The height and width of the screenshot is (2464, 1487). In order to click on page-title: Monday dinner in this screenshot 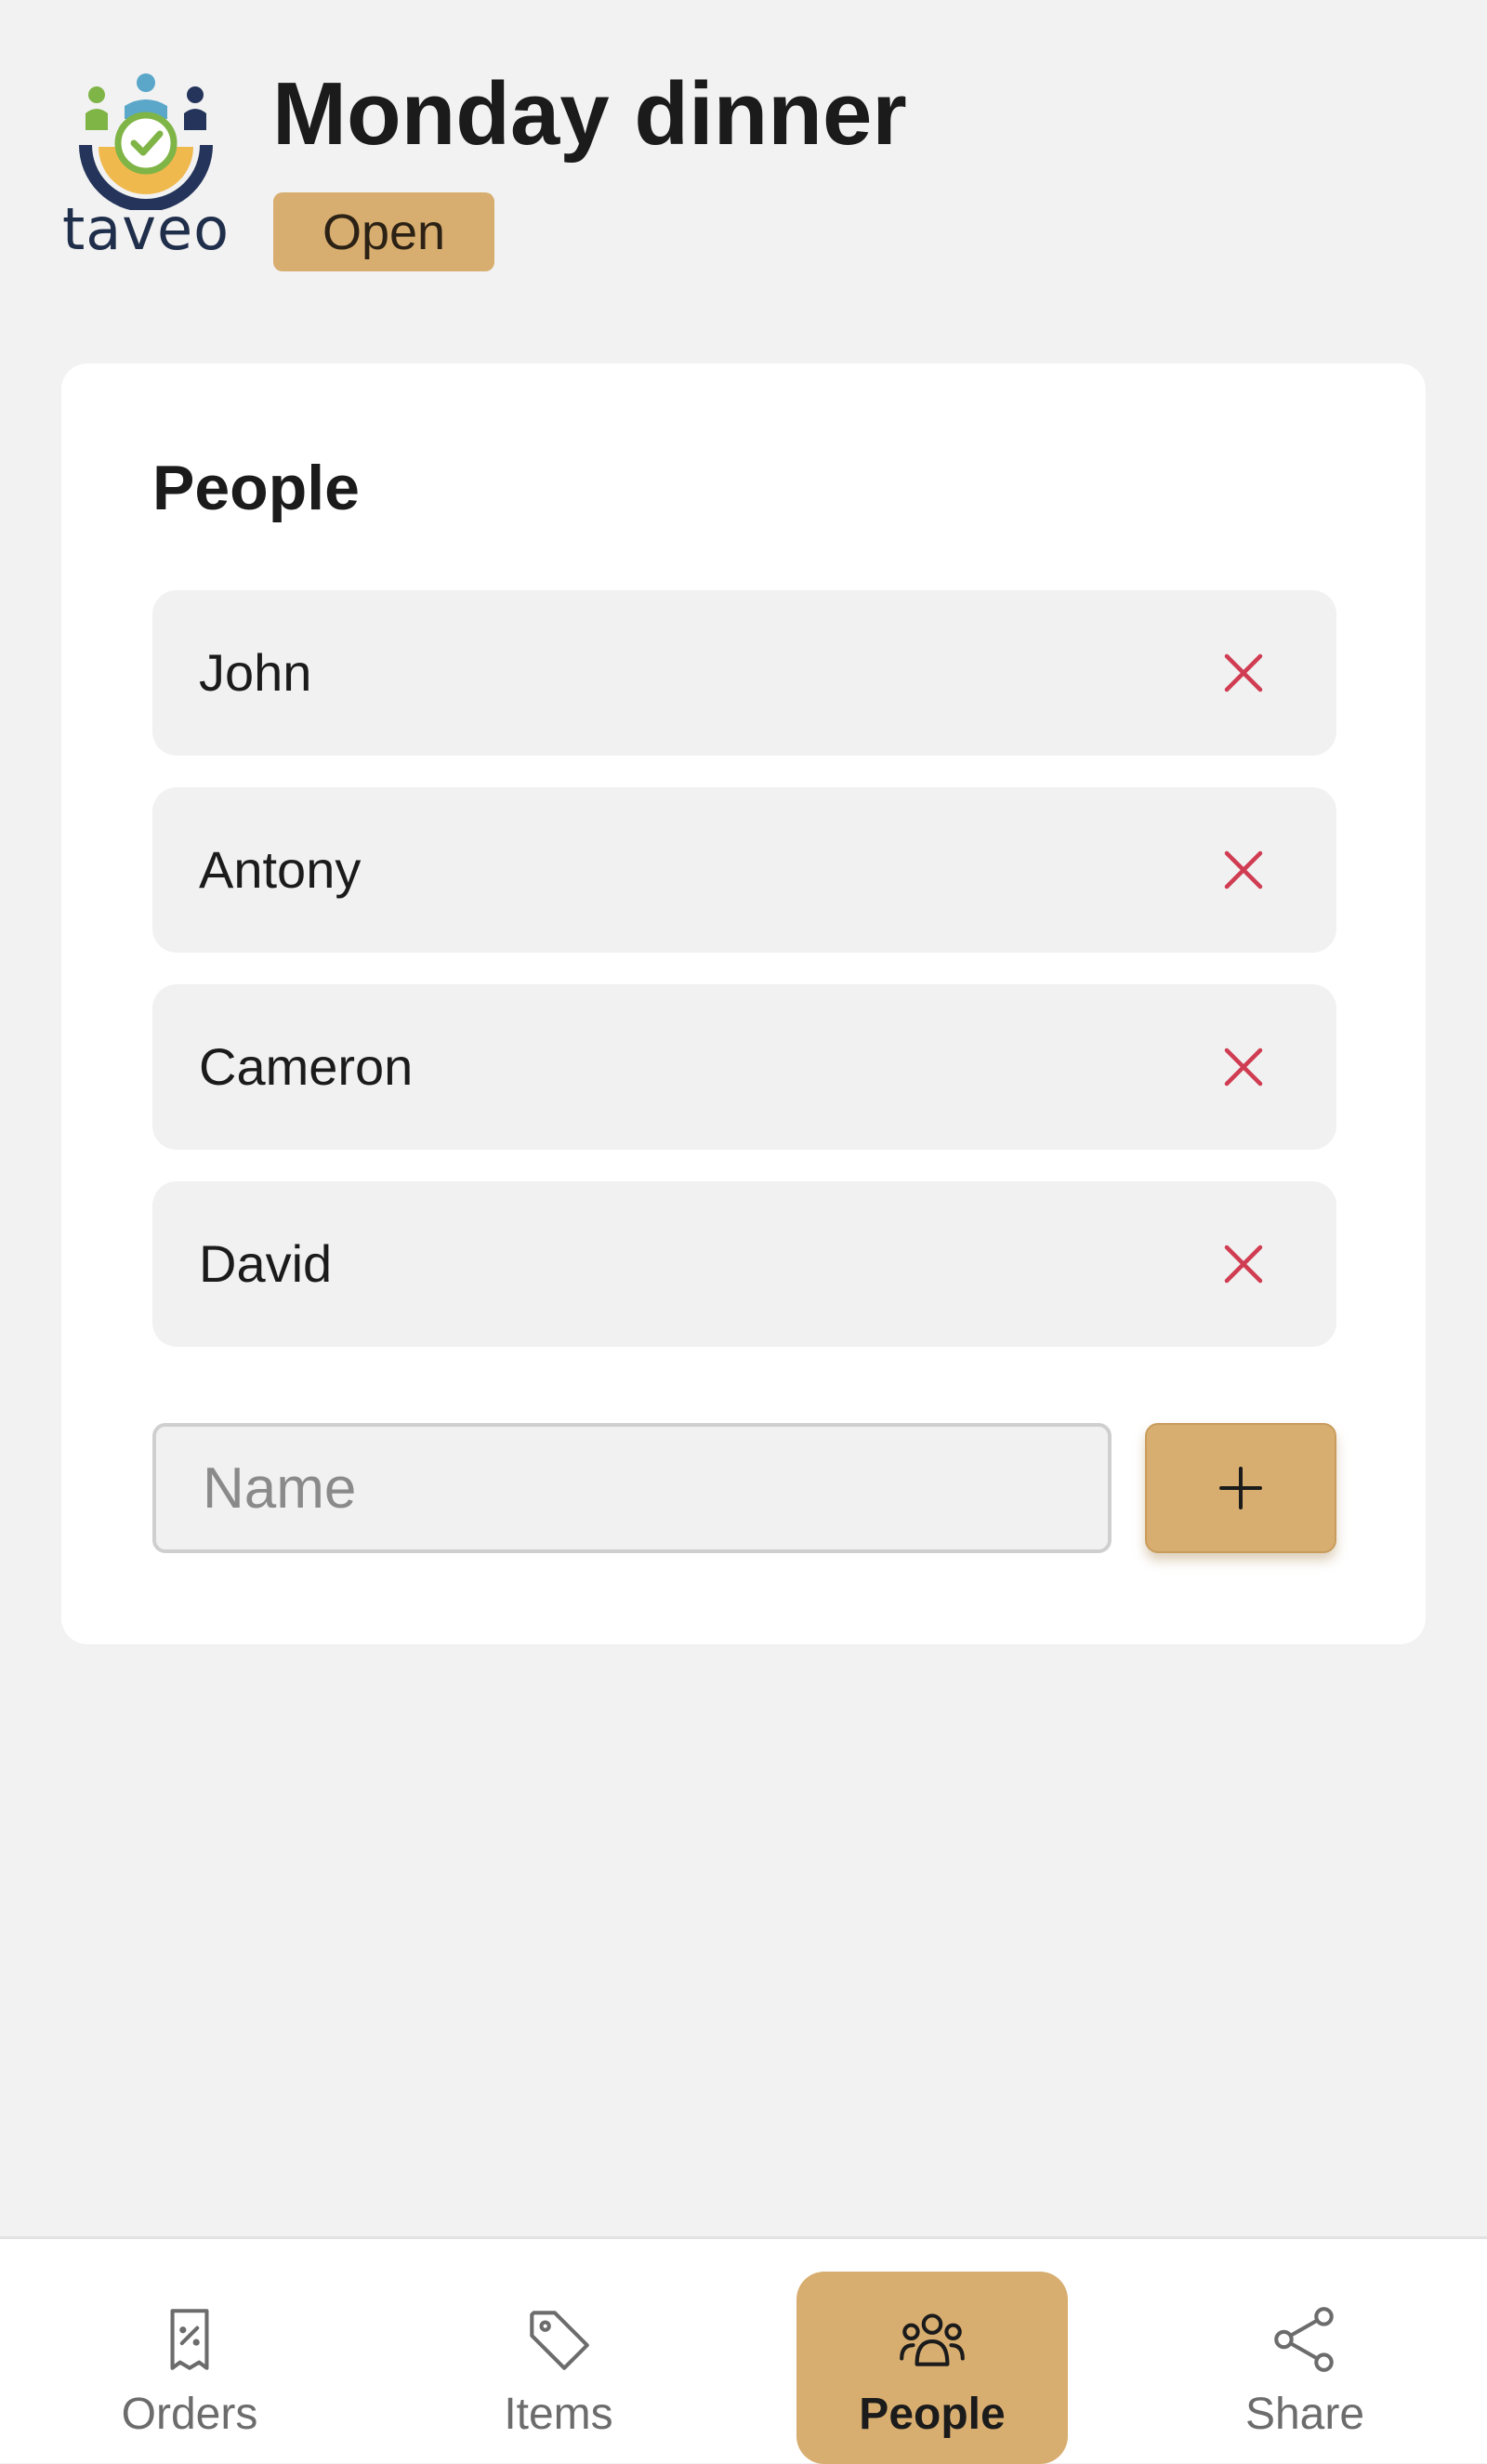, I will do `click(589, 114)`.